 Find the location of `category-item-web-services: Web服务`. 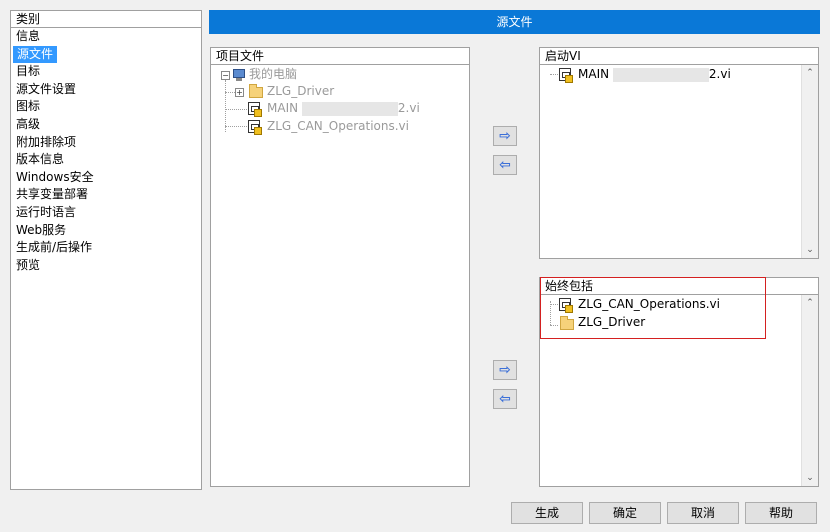

category-item-web-services: Web服务 is located at coordinates (106, 231).